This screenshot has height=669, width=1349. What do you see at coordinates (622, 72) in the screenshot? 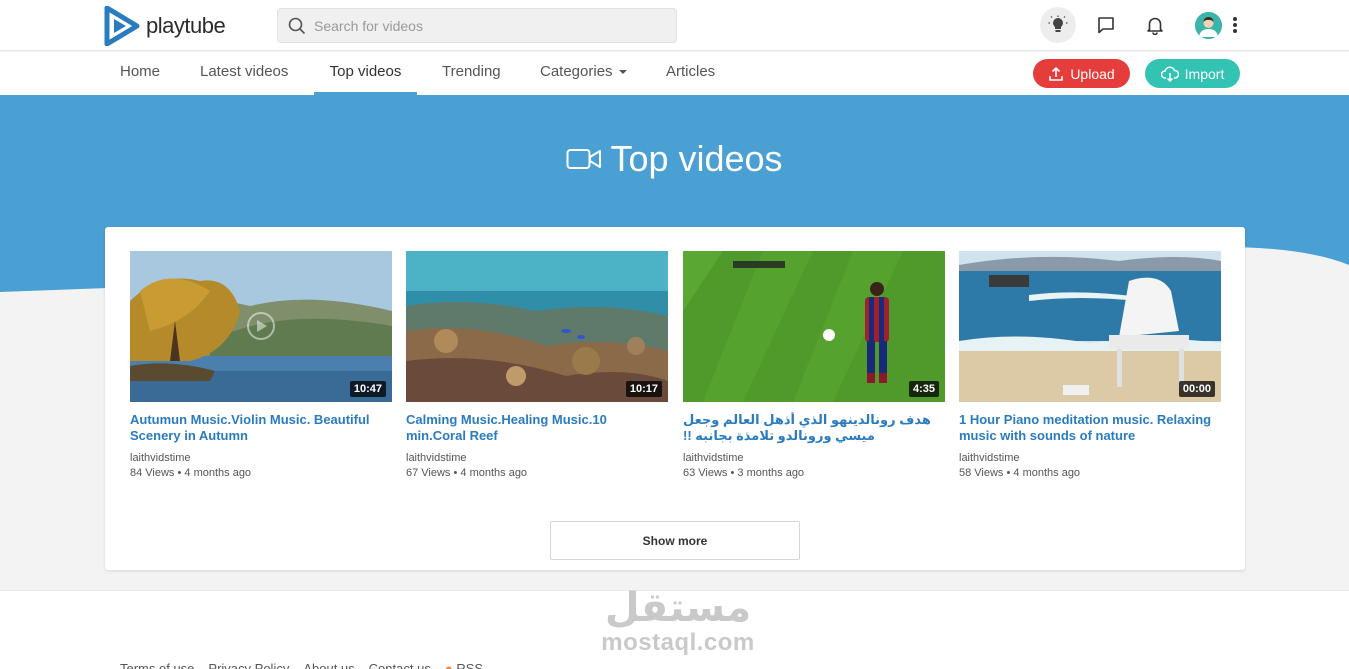
I see `caret-down-icon` at bounding box center [622, 72].